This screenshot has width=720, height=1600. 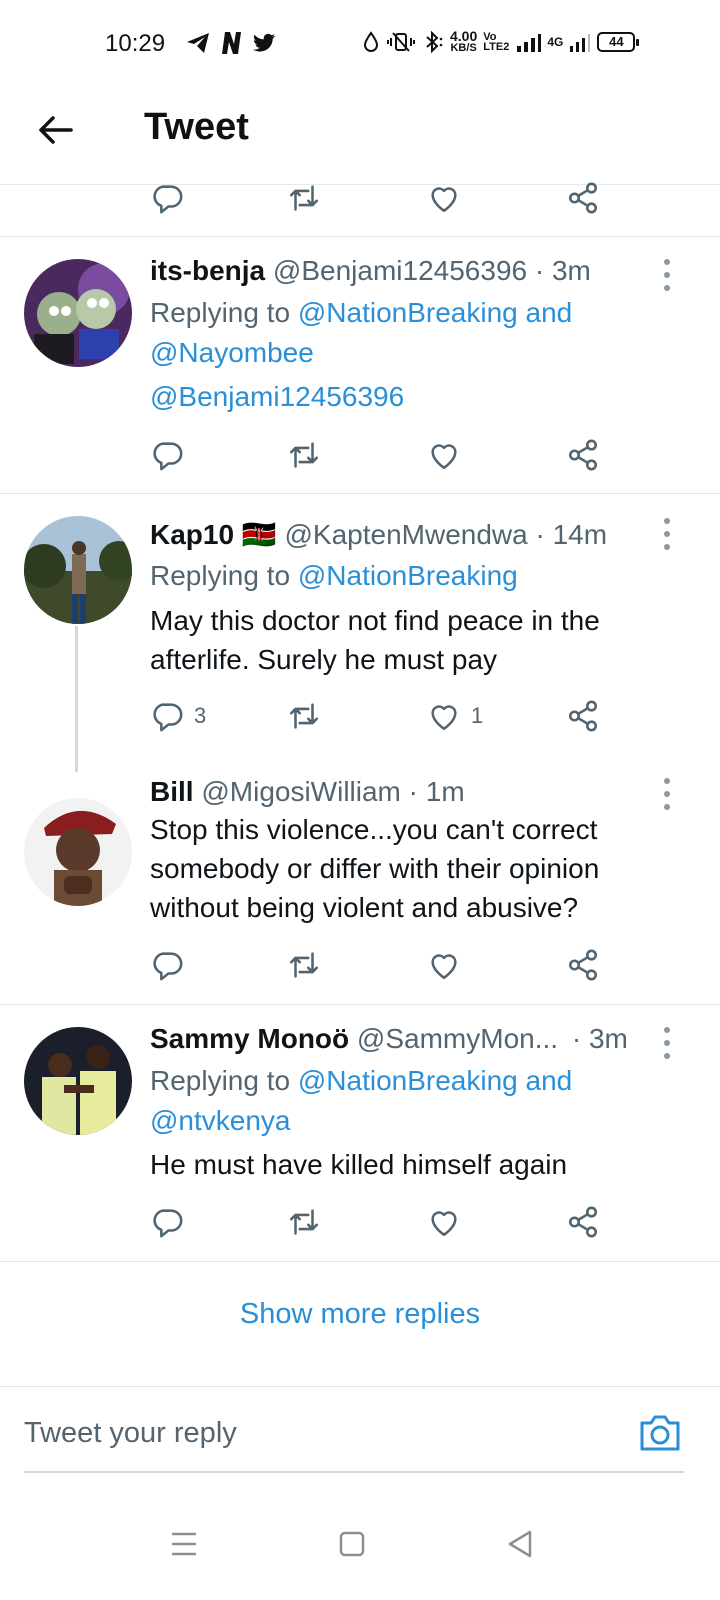 What do you see at coordinates (360, 1436) in the screenshot?
I see `reply-composer: Tweet your reply` at bounding box center [360, 1436].